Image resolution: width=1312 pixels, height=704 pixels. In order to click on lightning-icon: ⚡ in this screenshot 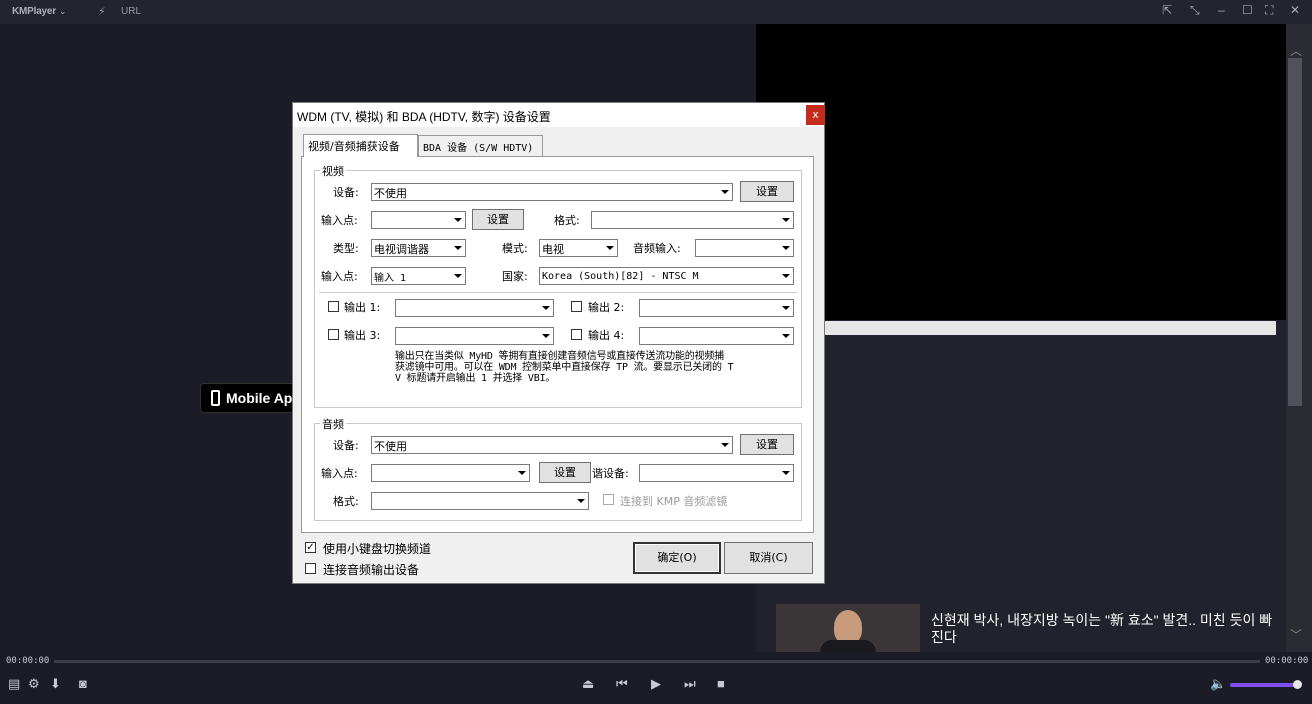, I will do `click(102, 11)`.